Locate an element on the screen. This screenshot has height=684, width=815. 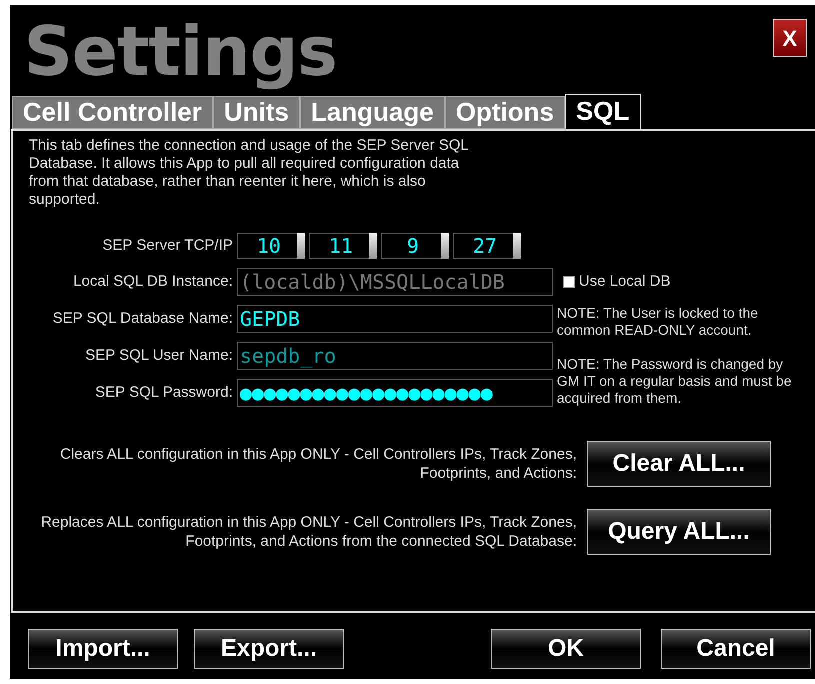
field-label: SEP Server TCP/IP is located at coordinates (167, 246).